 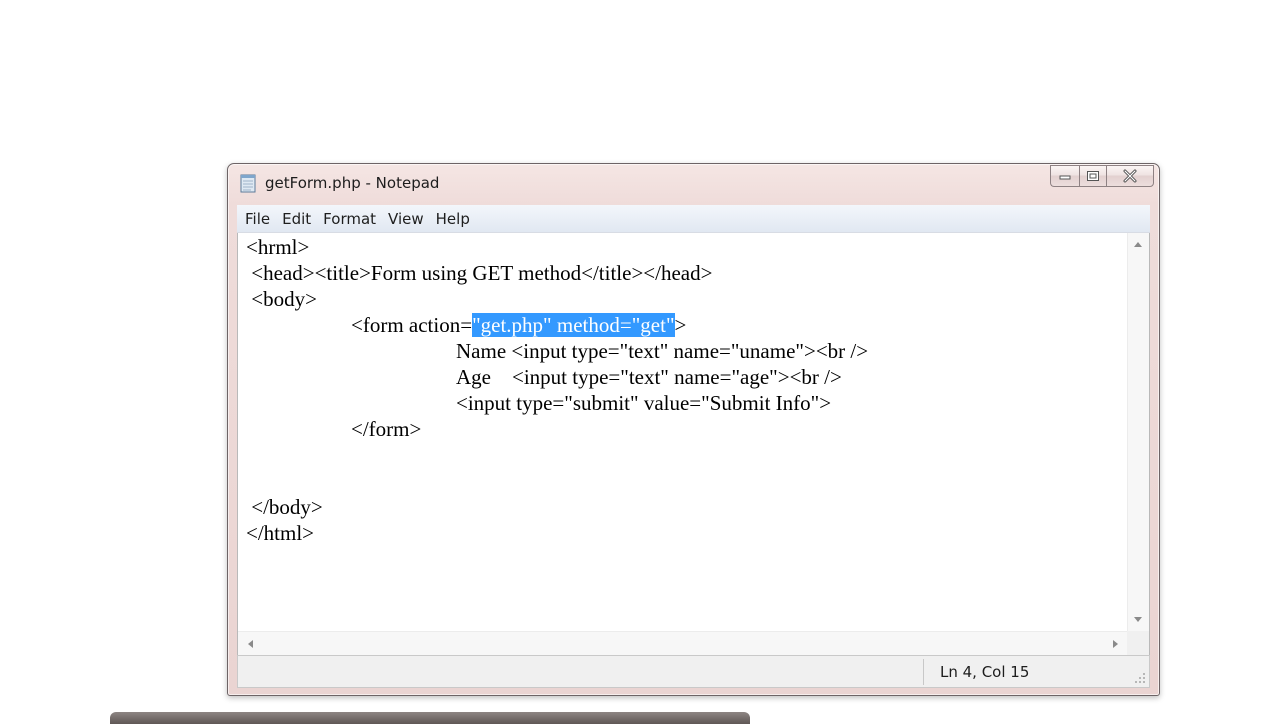 I want to click on code-segment: Age <input type="text" name="age"><br />, so click(x=544, y=377).